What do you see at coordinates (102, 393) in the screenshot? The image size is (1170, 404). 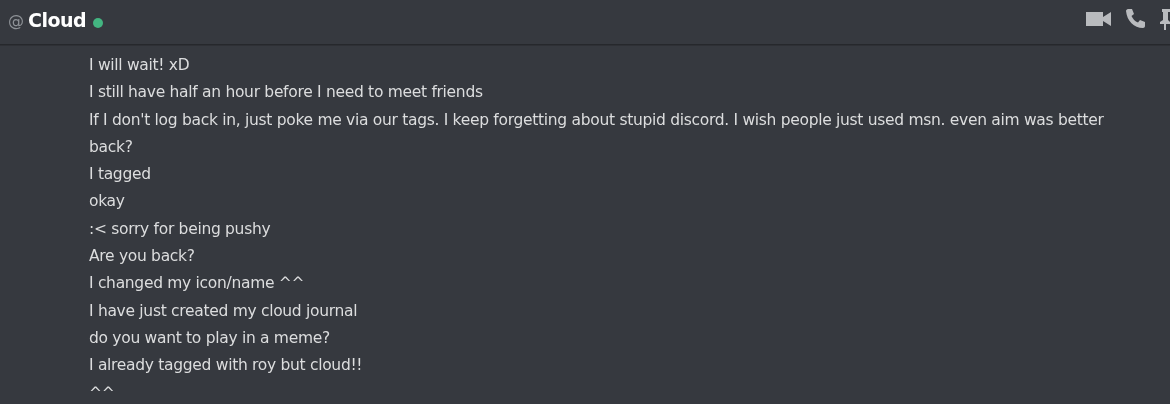 I see `message-text: ^^` at bounding box center [102, 393].